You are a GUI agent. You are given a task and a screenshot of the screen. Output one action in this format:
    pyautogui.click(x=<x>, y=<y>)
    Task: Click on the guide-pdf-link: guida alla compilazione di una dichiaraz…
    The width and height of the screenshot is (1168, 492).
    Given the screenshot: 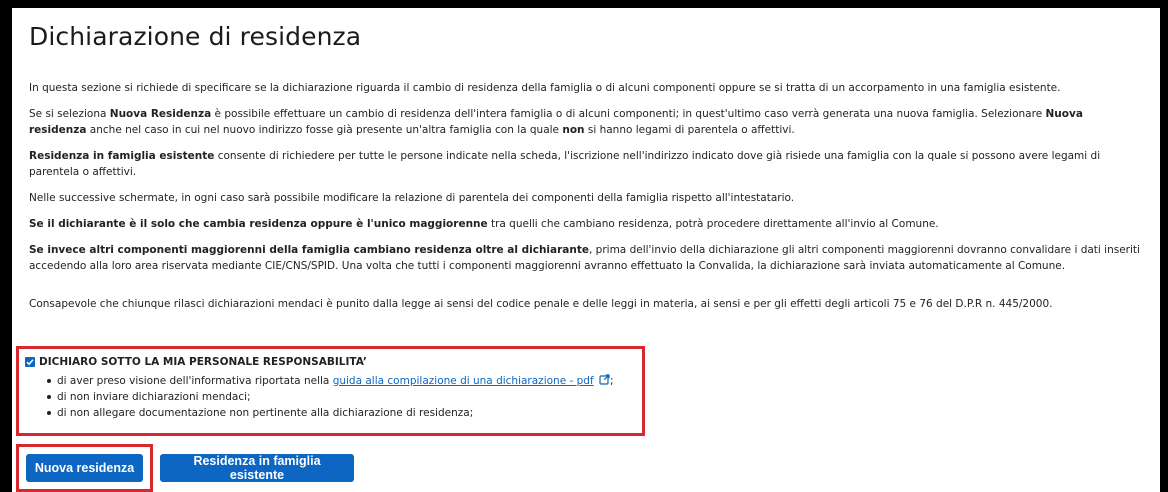 What is the action you would take?
    pyautogui.click(x=463, y=381)
    